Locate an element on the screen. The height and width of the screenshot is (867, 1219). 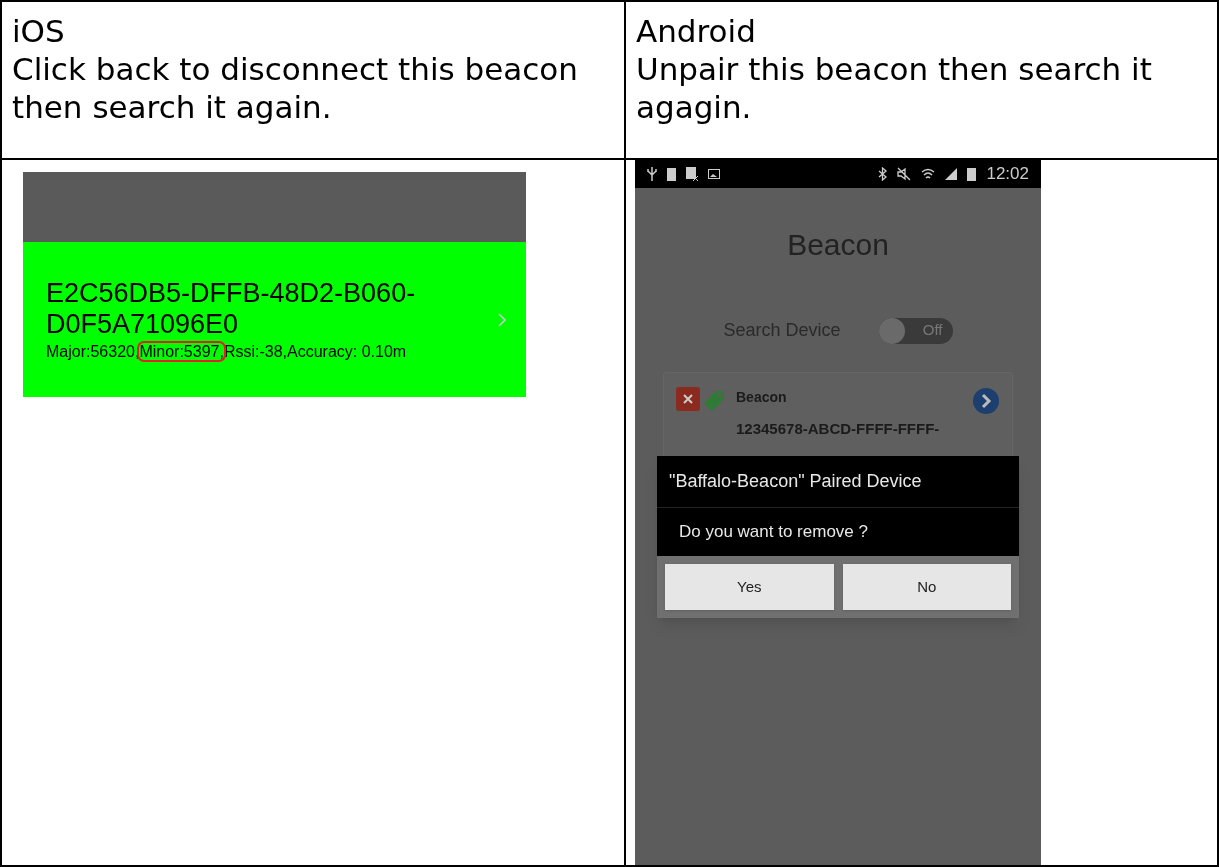
dialog-button: Yes is located at coordinates (749, 587).